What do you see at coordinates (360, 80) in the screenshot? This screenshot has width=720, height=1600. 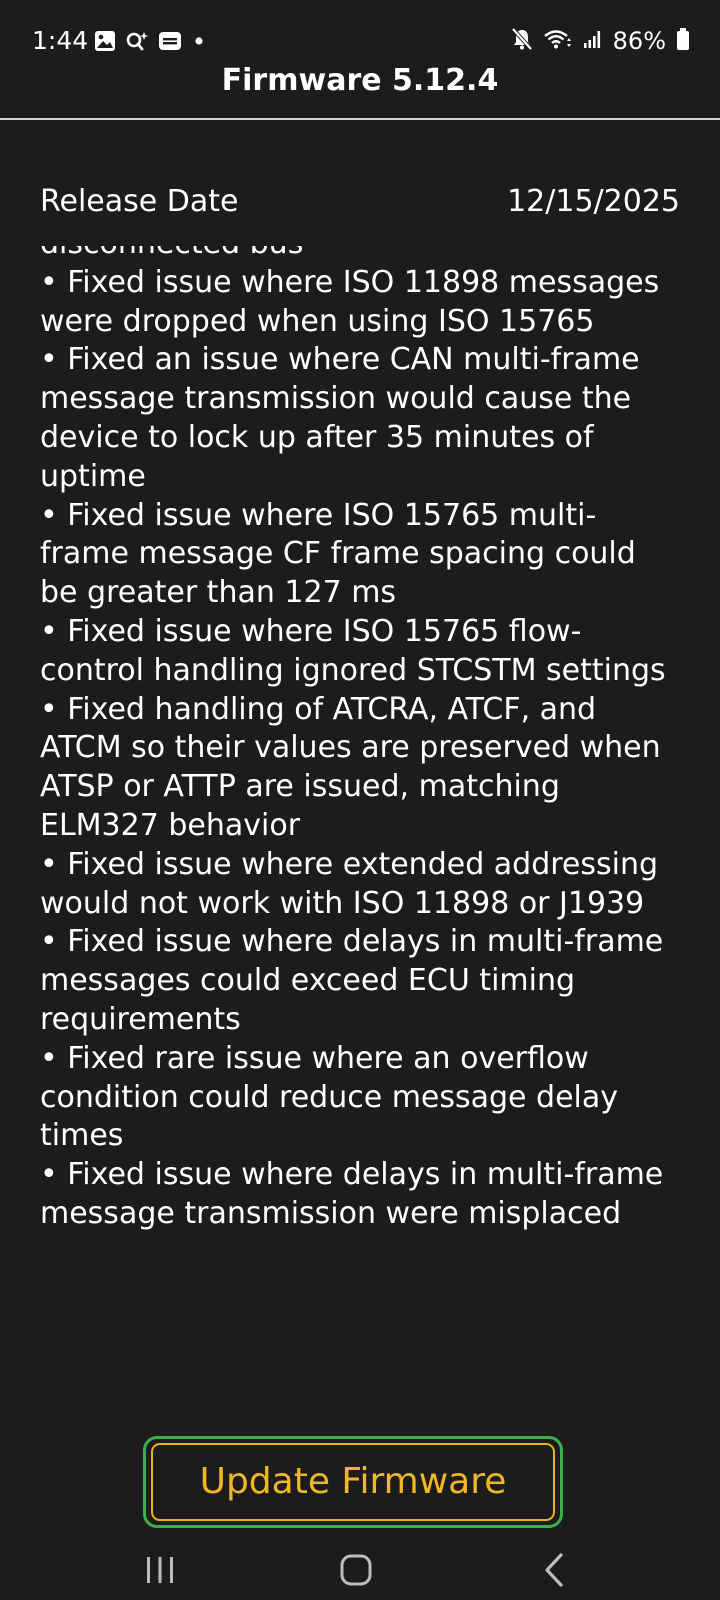 I see `page-title: Firmware 5.12.4` at bounding box center [360, 80].